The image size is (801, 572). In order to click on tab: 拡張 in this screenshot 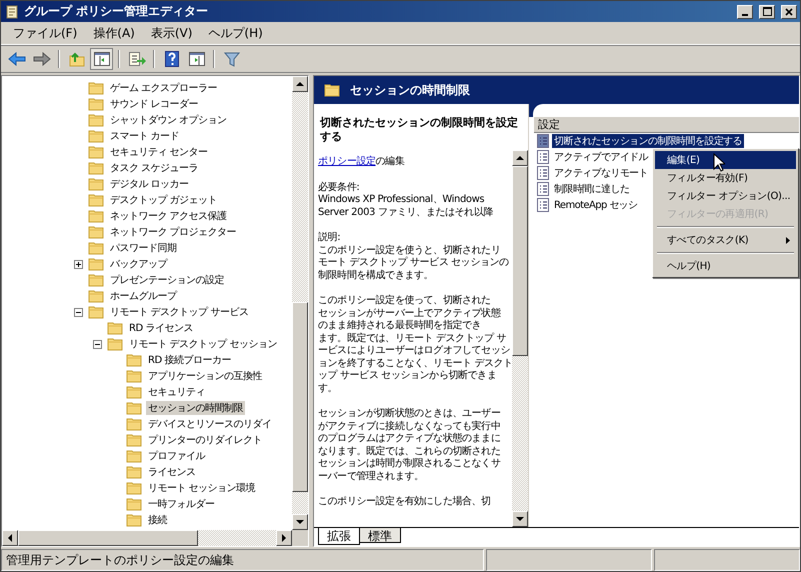, I will do `click(339, 536)`.